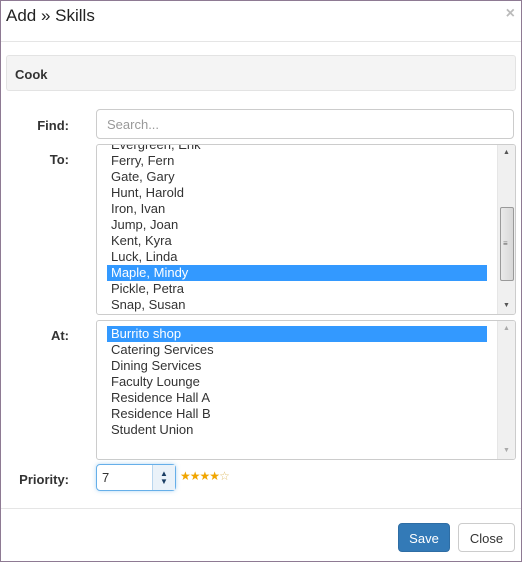 The height and width of the screenshot is (562, 522). What do you see at coordinates (224, 476) in the screenshot?
I see `star-empty-icon: ☆` at bounding box center [224, 476].